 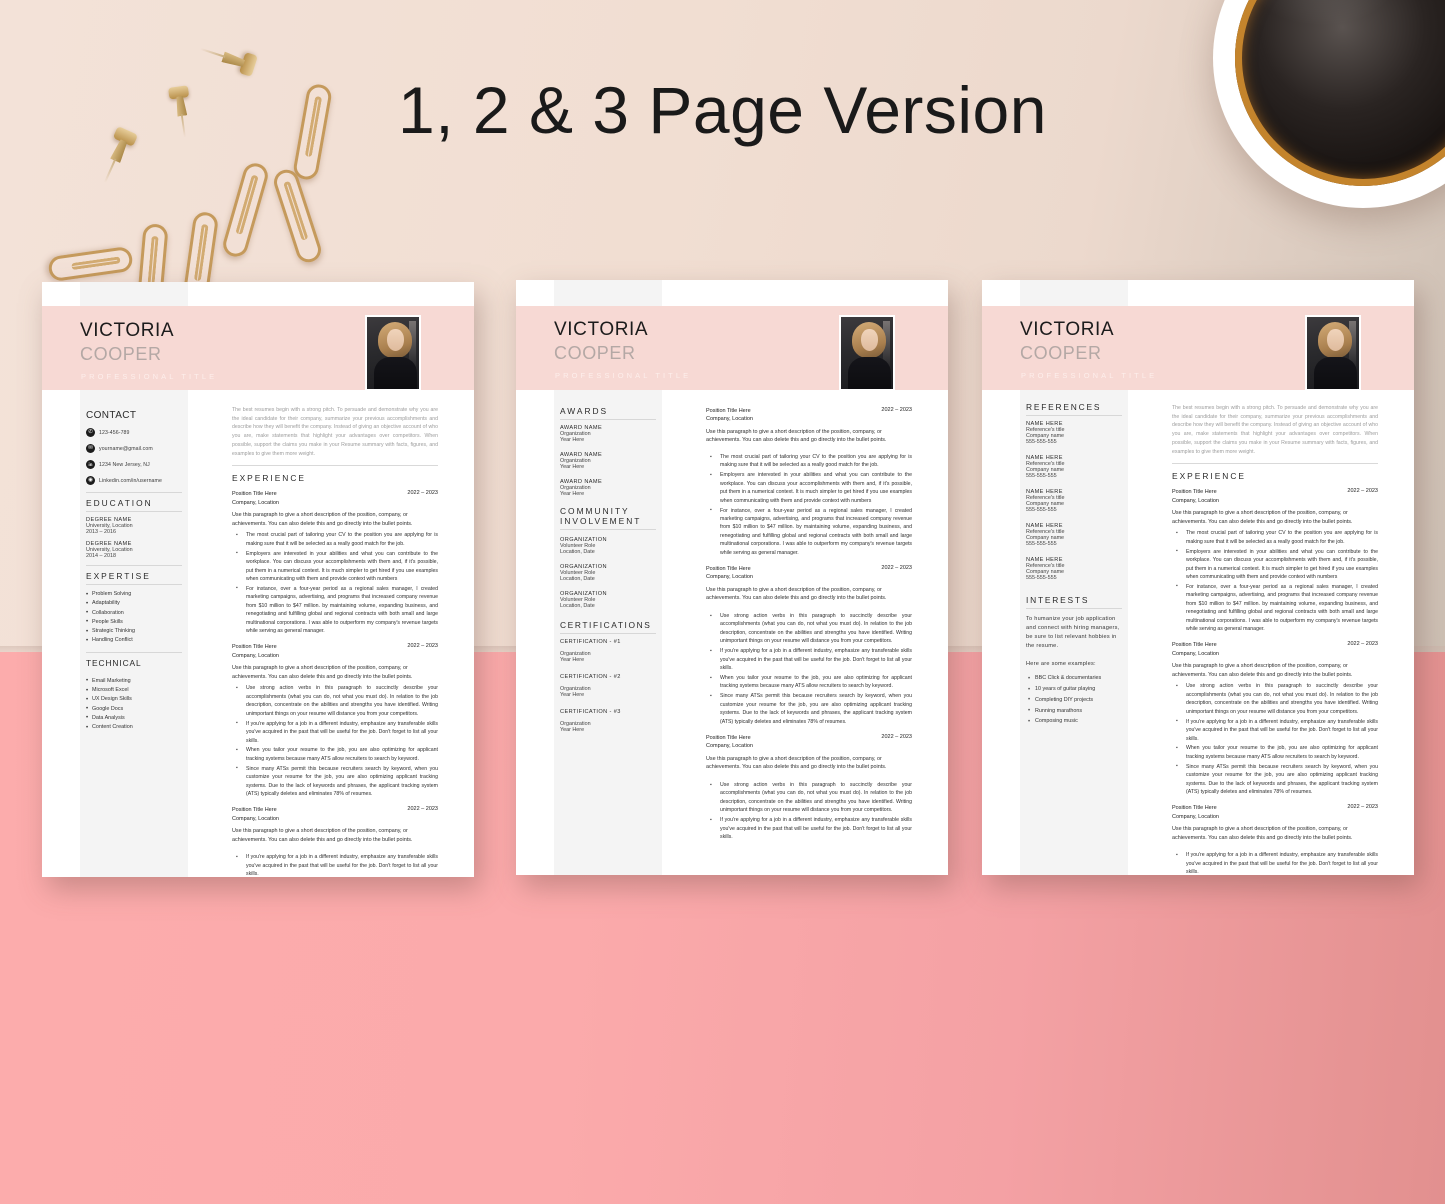 I want to click on first-name: VICTORIA, so click(x=601, y=329).